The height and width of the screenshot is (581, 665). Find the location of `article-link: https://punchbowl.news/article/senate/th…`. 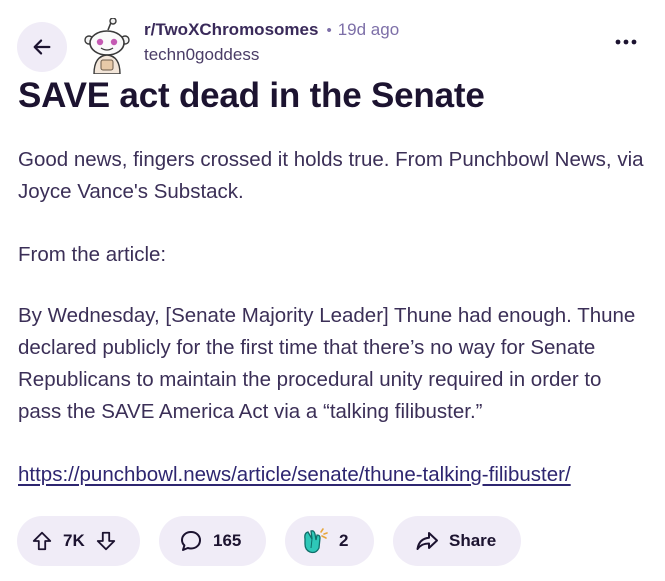

article-link: https://punchbowl.news/article/senate/th… is located at coordinates (294, 474).